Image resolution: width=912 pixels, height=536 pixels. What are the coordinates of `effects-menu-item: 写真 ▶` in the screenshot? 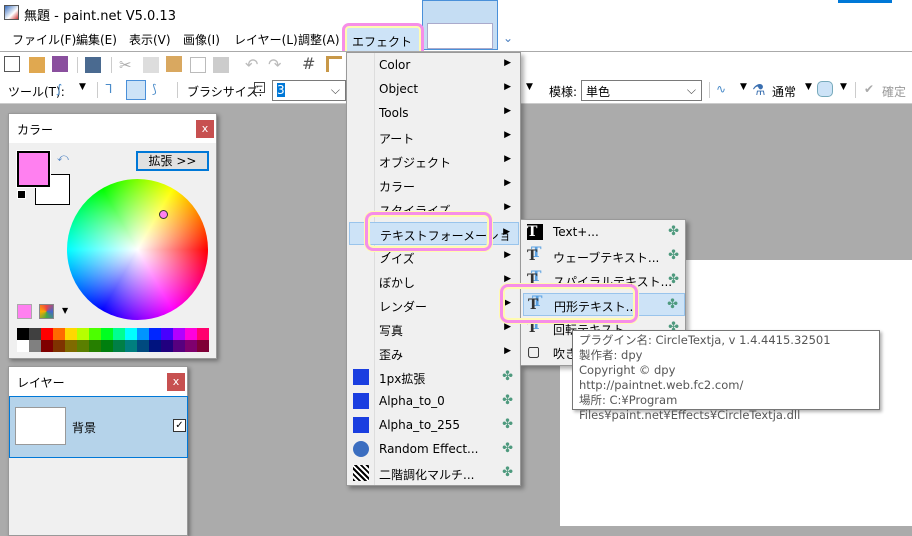 It's located at (434, 329).